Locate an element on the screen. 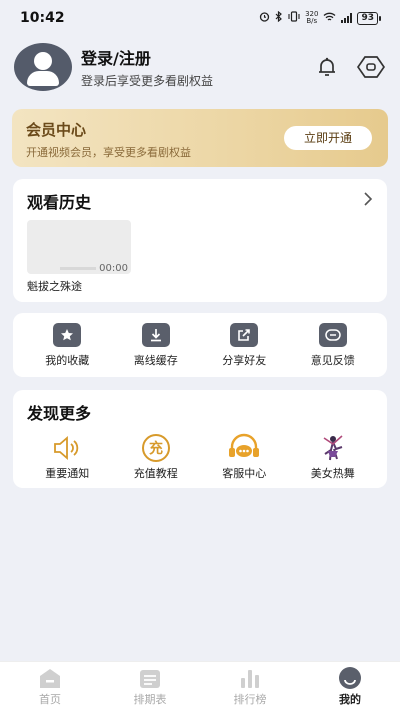  profile-icon is located at coordinates (350, 678).